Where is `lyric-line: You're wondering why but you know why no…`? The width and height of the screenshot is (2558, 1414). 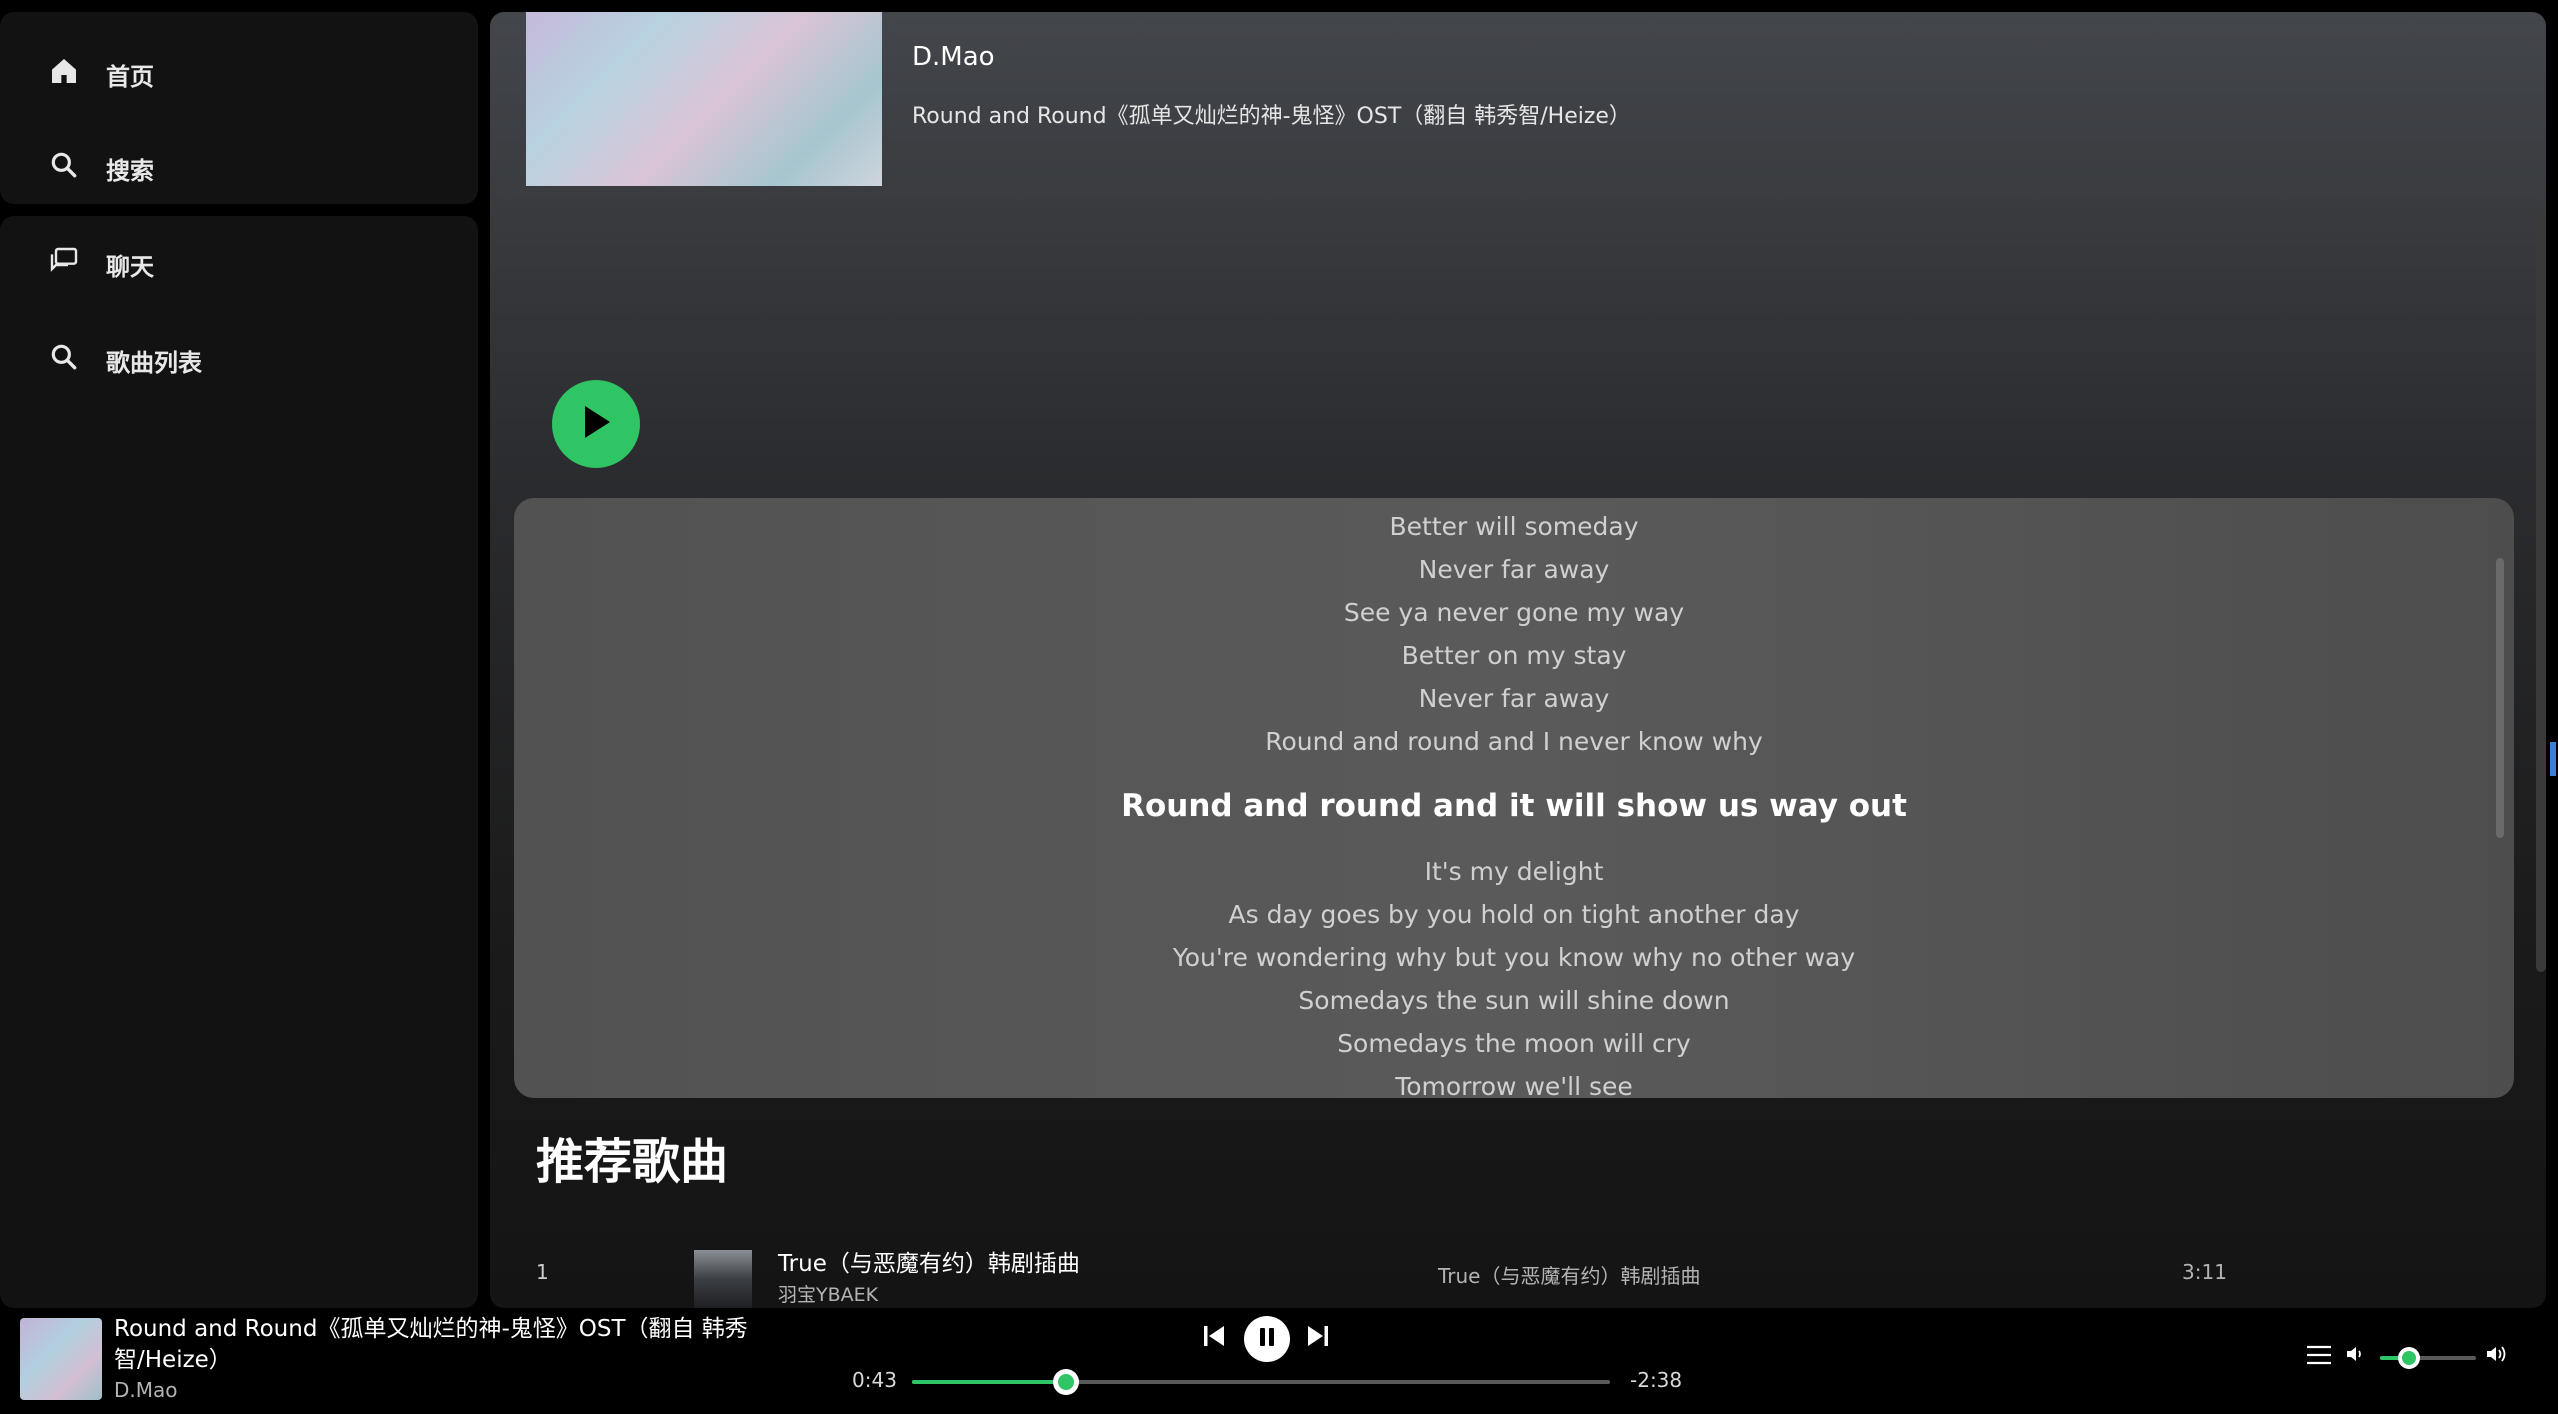
lyric-line: You're wondering why but you know why no… is located at coordinates (1514, 957).